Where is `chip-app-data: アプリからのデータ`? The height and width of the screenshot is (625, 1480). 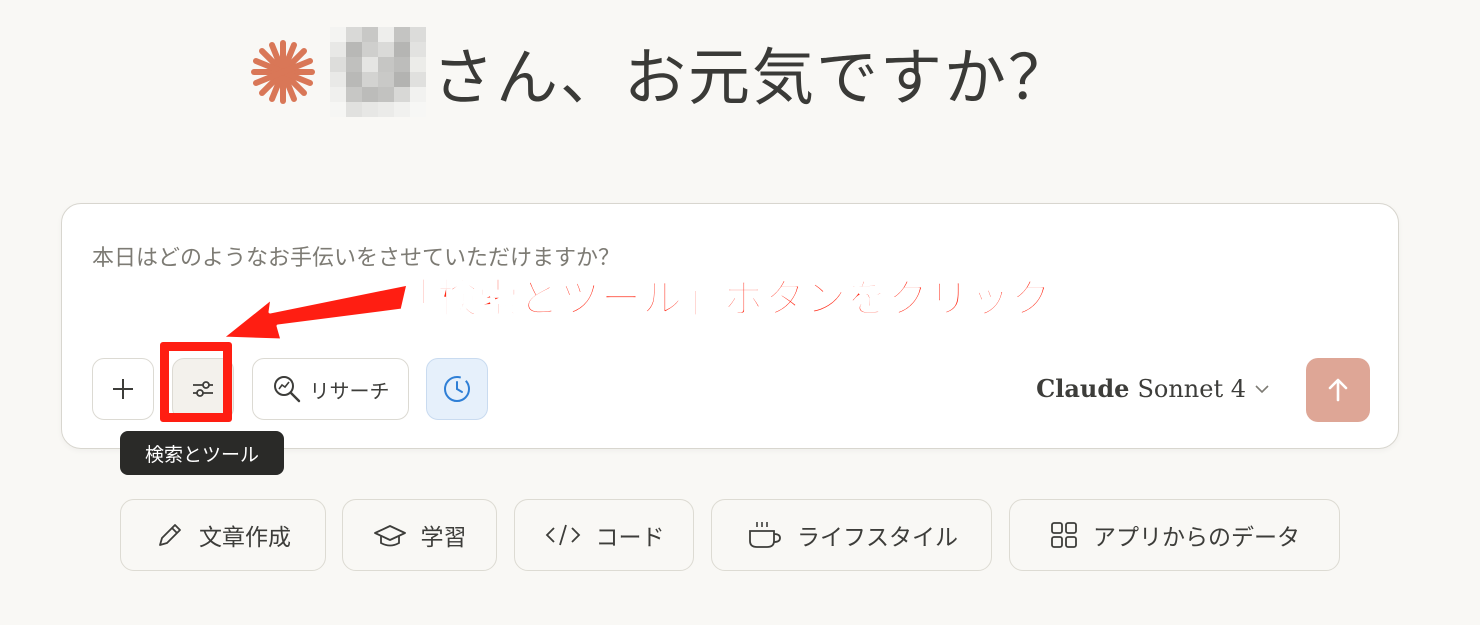 chip-app-data: アプリからのデータ is located at coordinates (1174, 535).